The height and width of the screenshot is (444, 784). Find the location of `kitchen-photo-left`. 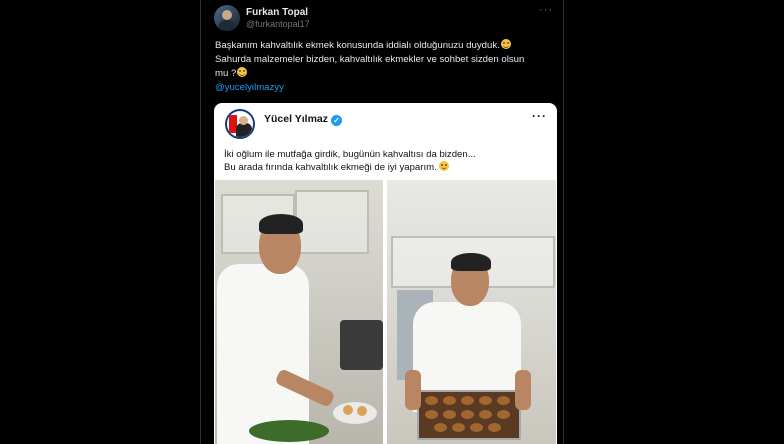

kitchen-photo-left is located at coordinates (299, 312).